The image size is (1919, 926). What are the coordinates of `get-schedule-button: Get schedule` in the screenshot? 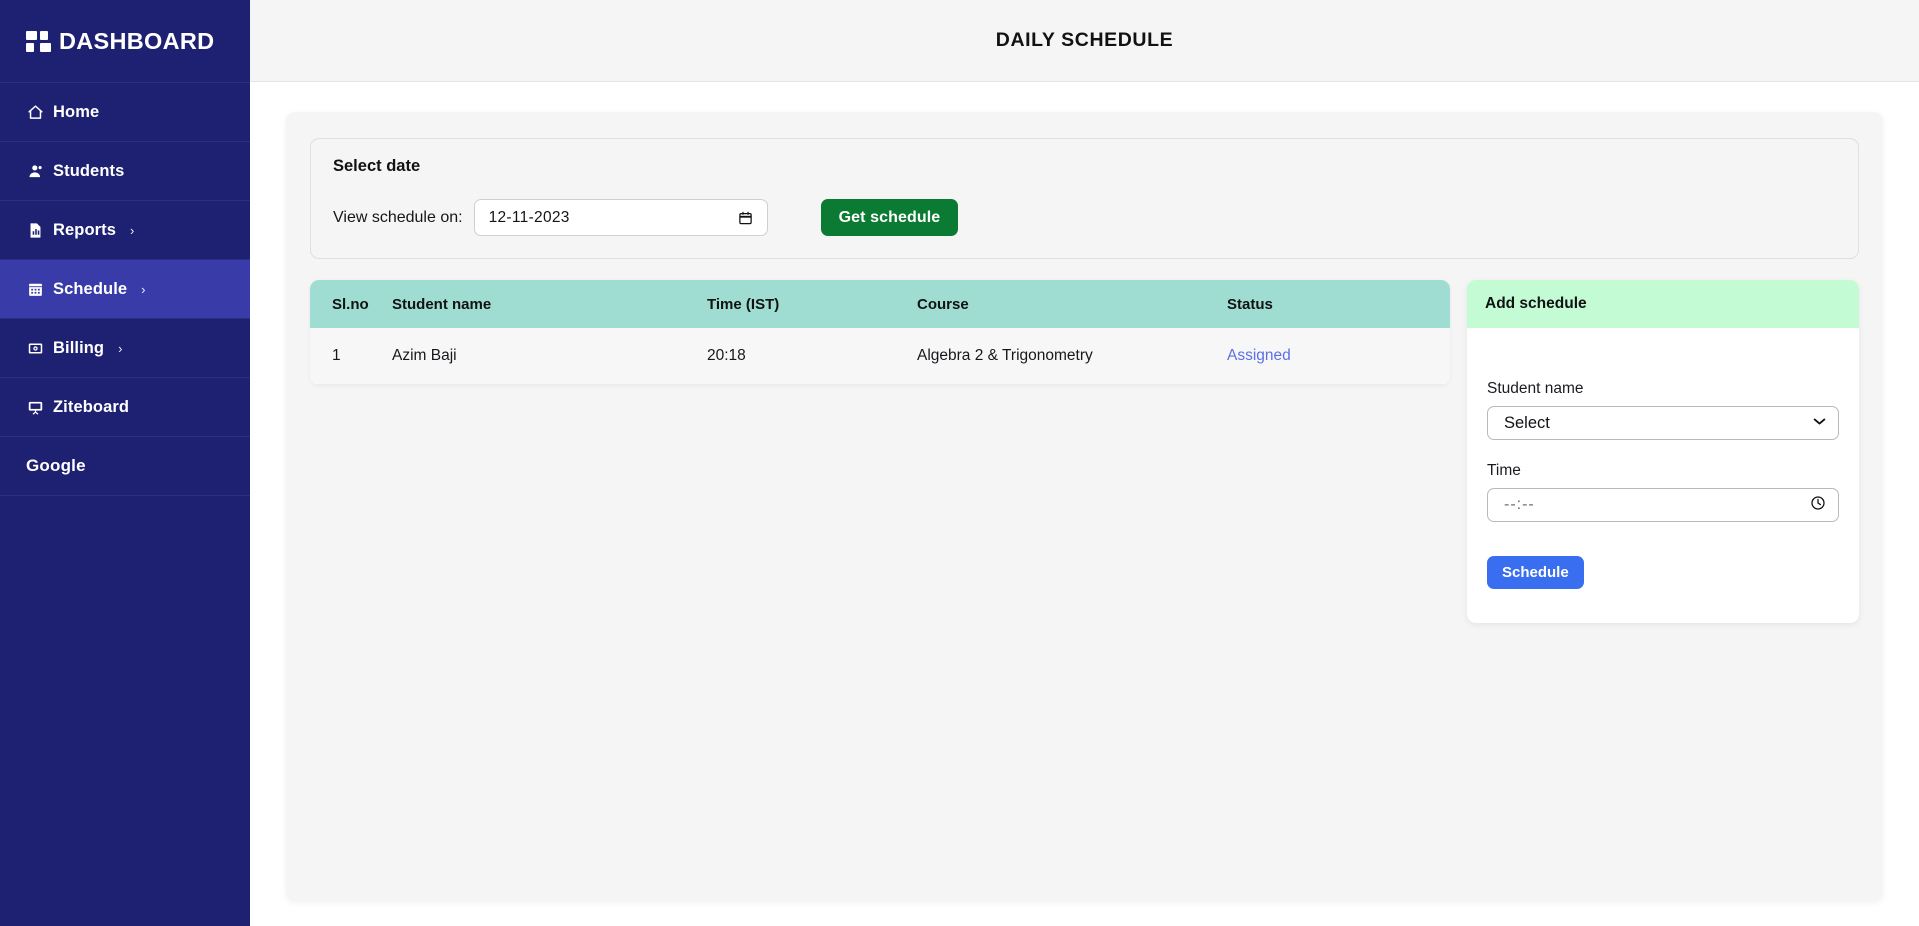 It's located at (889, 217).